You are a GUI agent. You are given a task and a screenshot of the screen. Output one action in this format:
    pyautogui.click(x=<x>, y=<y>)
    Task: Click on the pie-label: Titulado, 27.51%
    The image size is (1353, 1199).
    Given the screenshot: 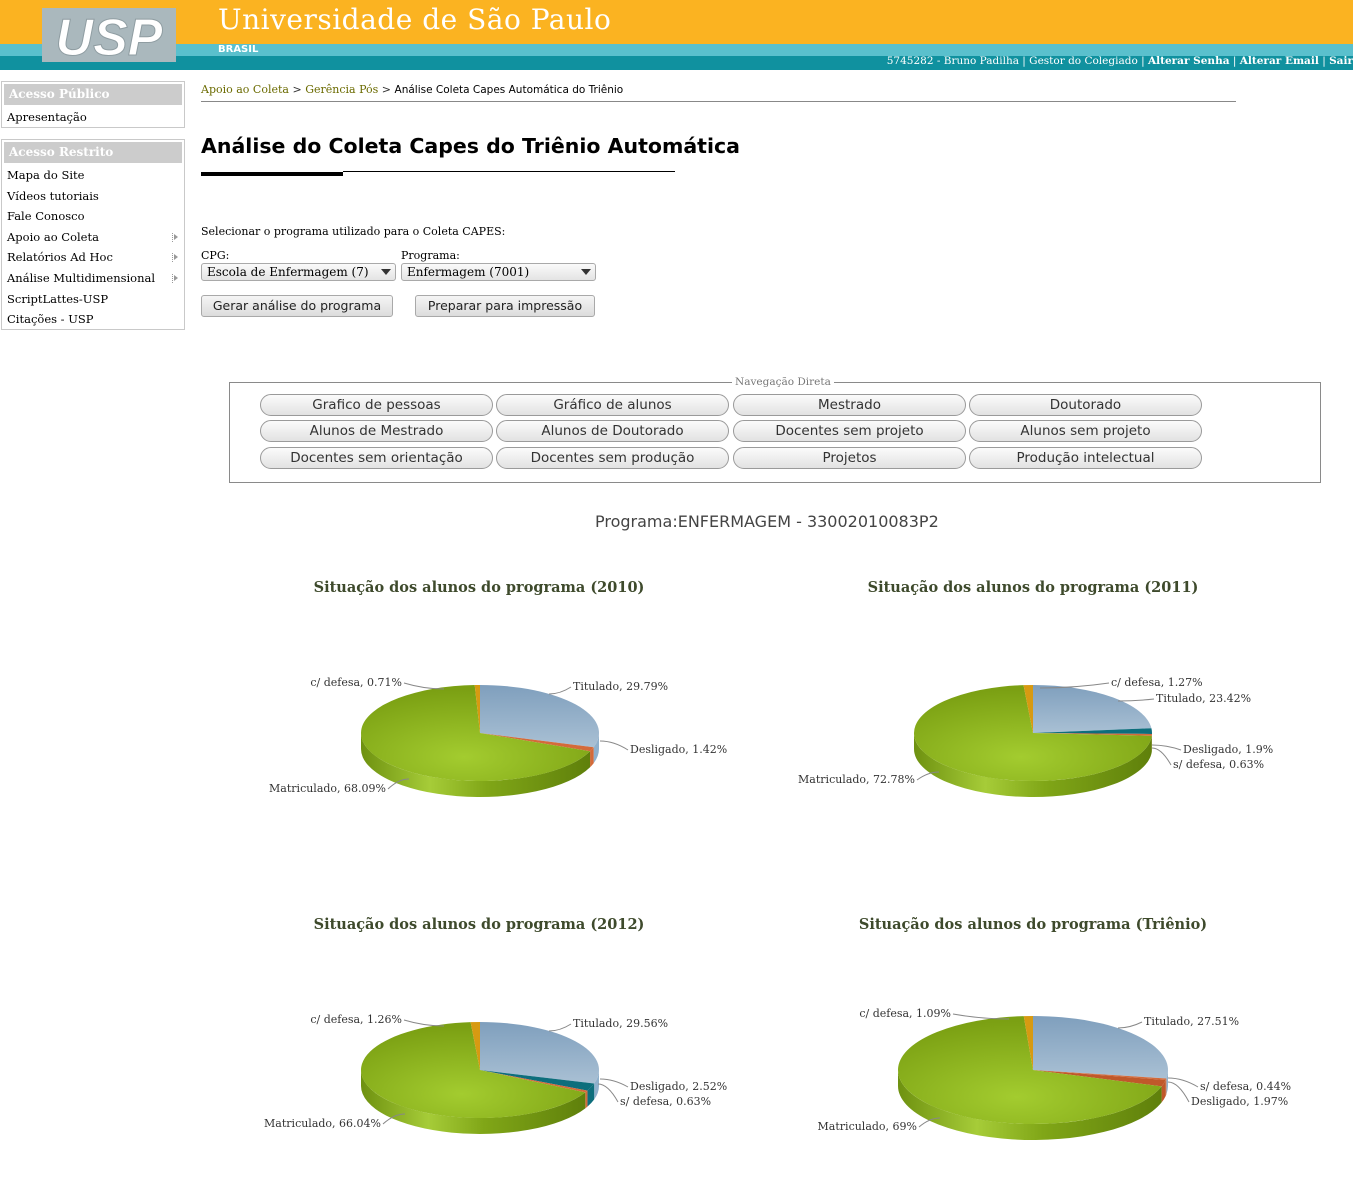 What is the action you would take?
    pyautogui.click(x=1191, y=1021)
    